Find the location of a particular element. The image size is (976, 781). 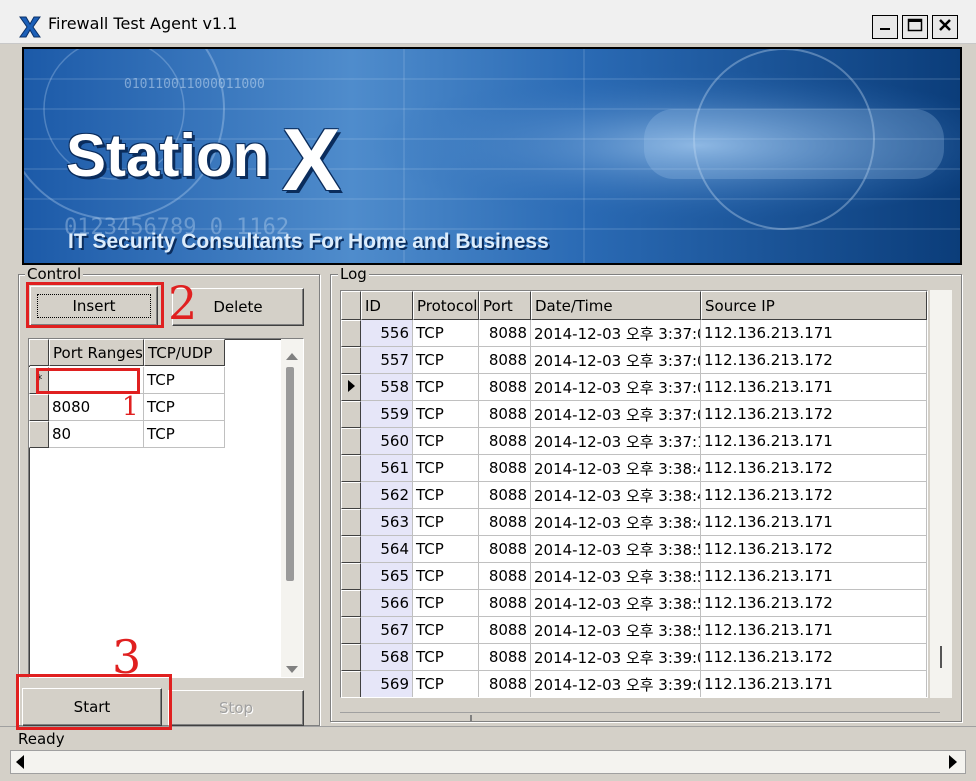

log-id-cell: 568 is located at coordinates (387, 657).